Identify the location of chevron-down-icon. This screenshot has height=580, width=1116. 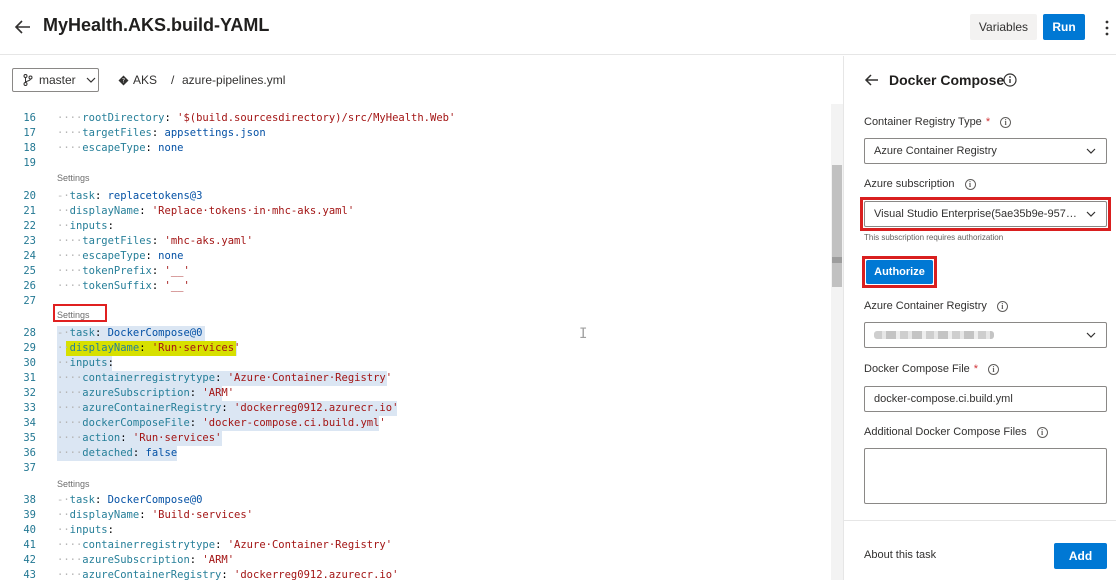
(91, 80).